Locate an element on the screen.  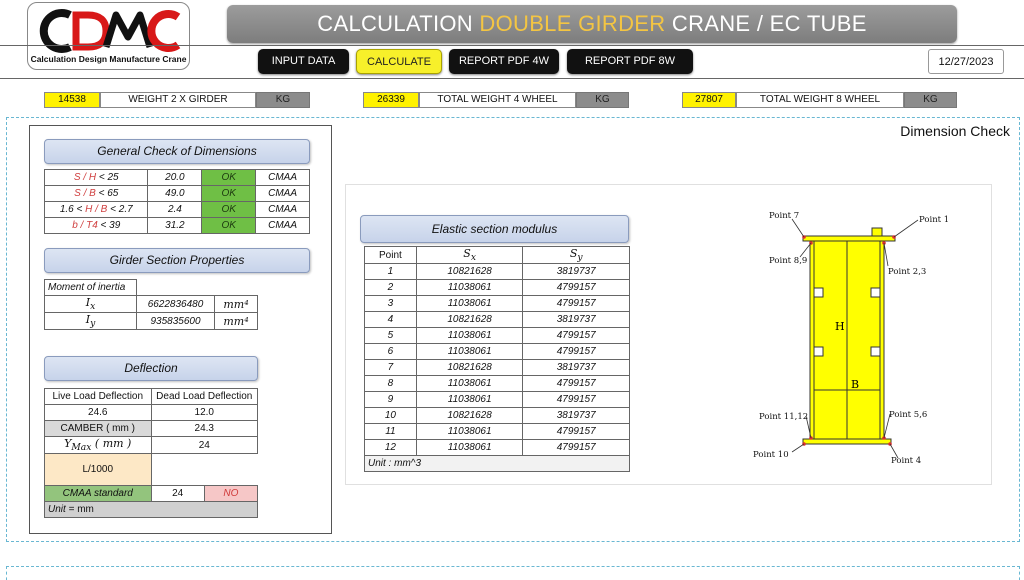
ix-unit: mm⁴ is located at coordinates (236, 304).